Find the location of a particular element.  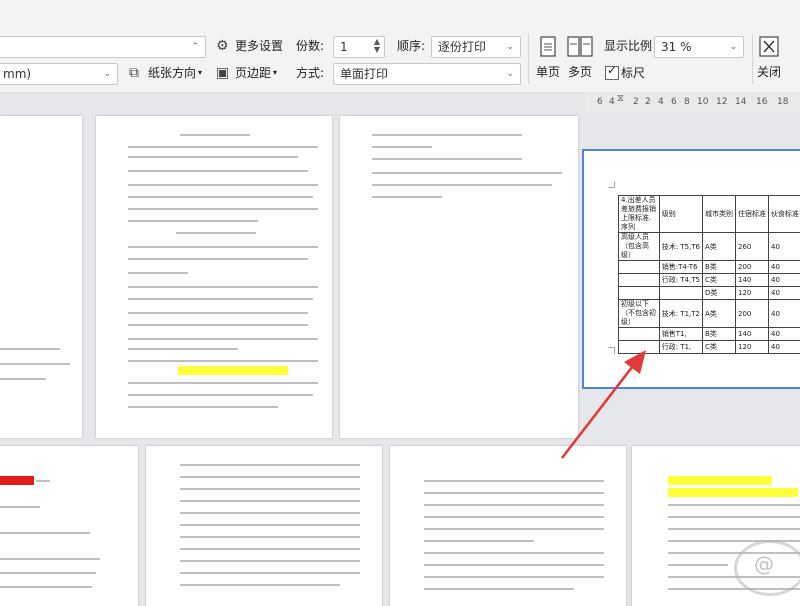

more-settings-button: 更多设置 is located at coordinates (259, 46).